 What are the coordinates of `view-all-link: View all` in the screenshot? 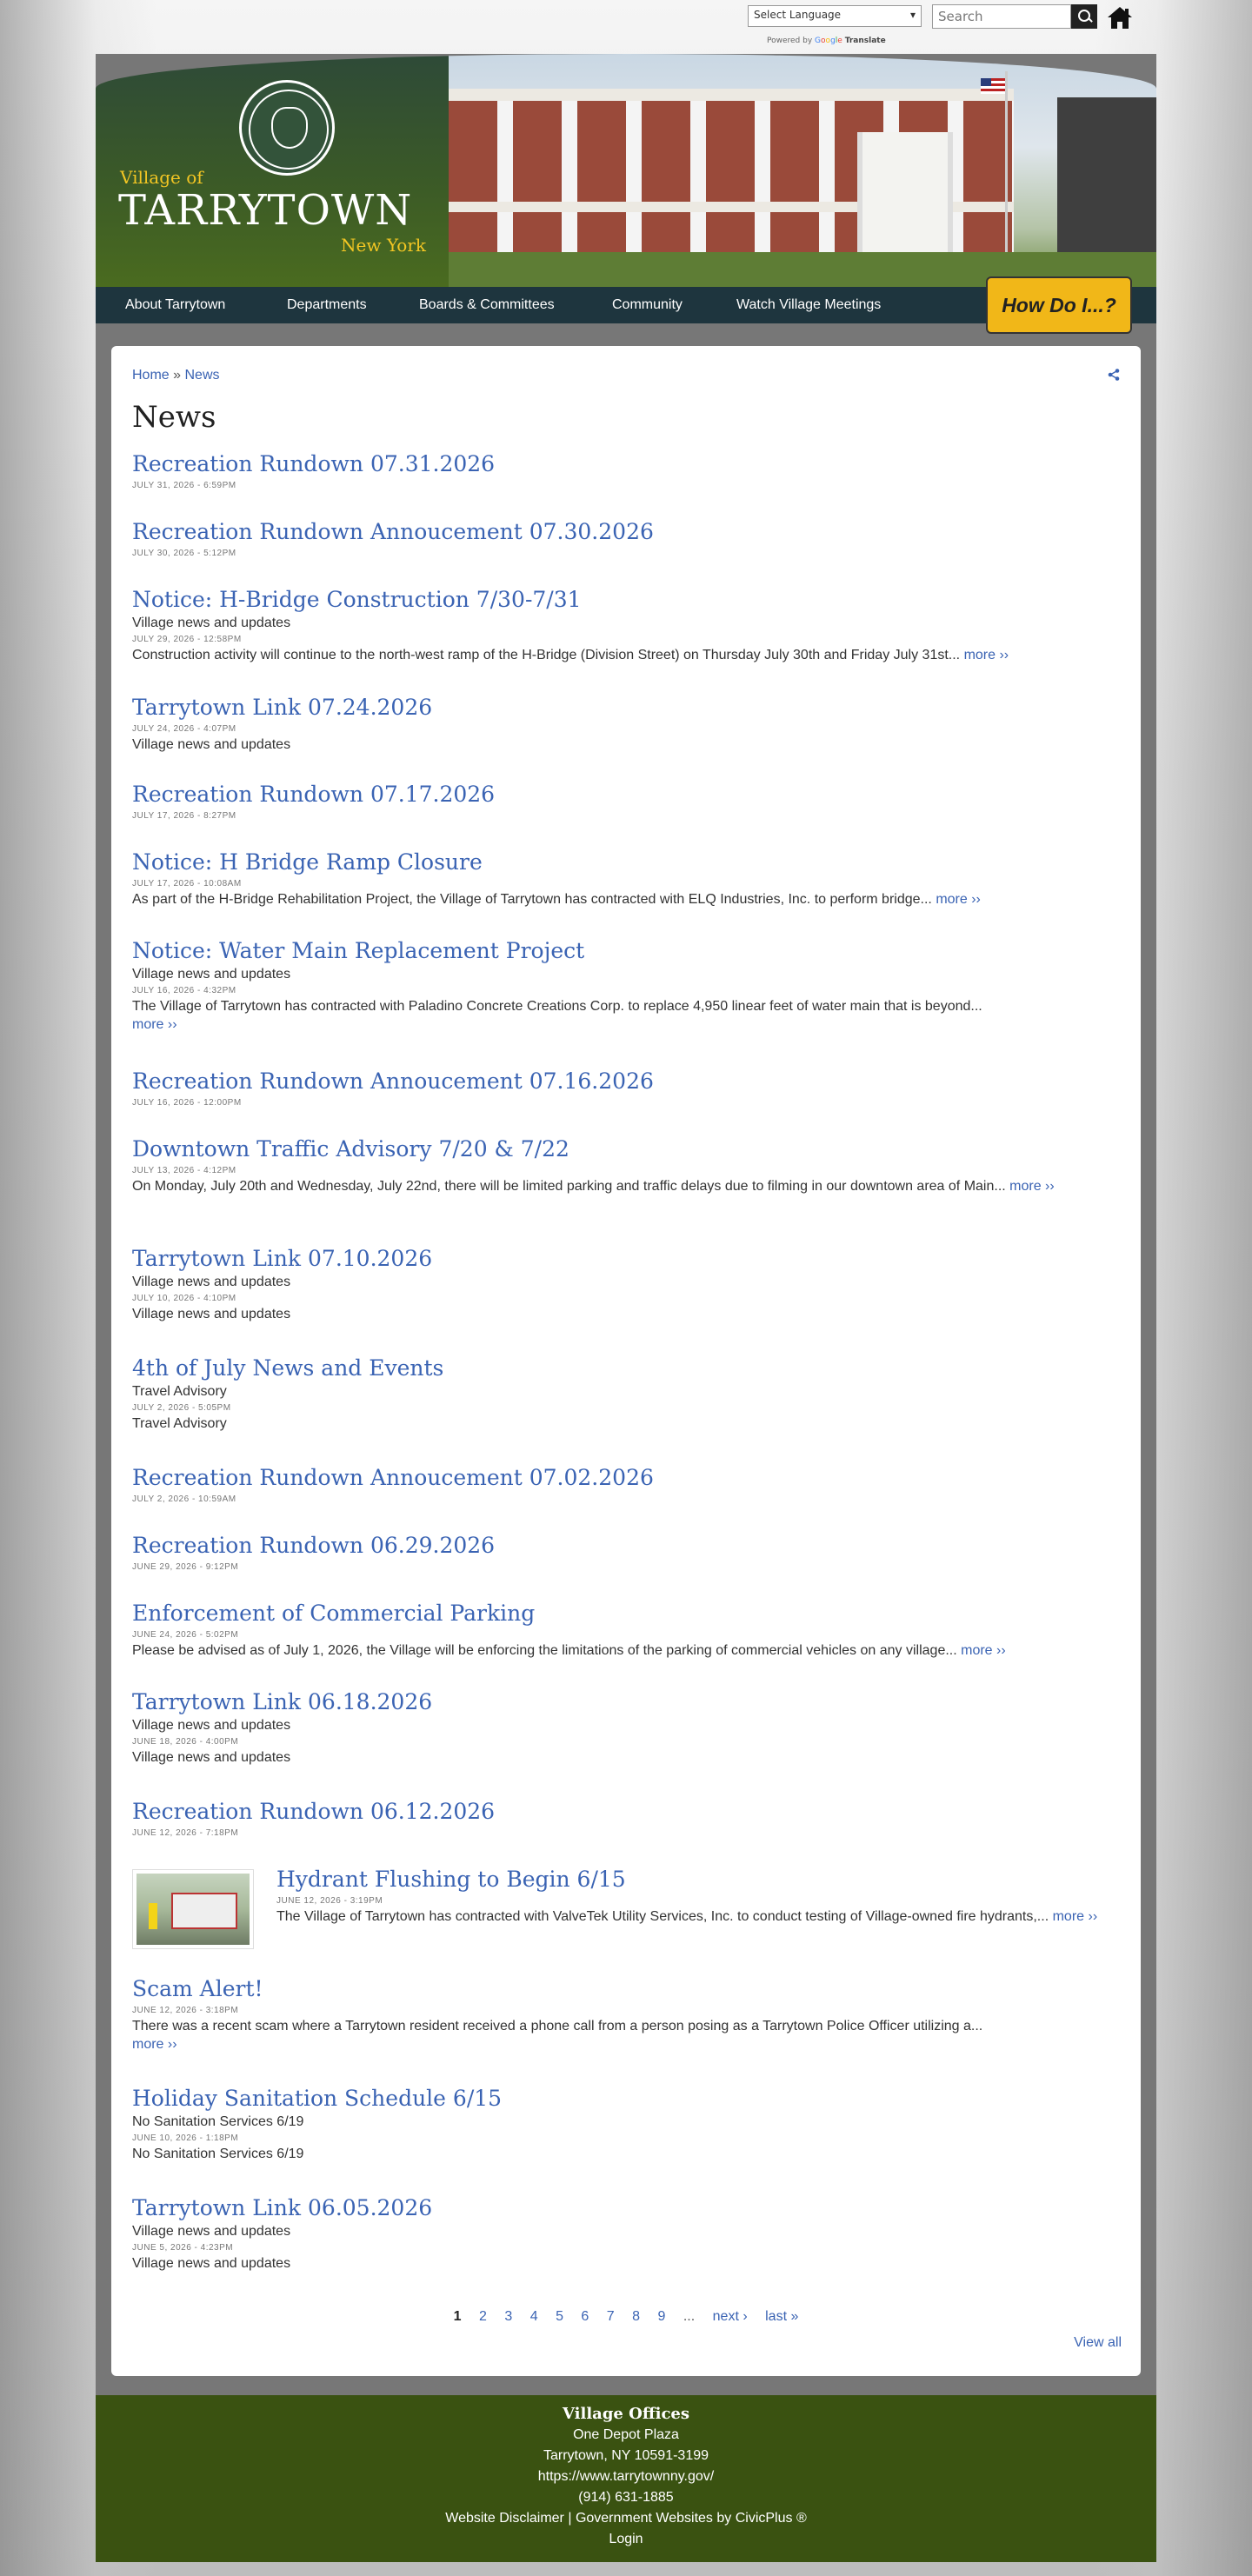 It's located at (1098, 2343).